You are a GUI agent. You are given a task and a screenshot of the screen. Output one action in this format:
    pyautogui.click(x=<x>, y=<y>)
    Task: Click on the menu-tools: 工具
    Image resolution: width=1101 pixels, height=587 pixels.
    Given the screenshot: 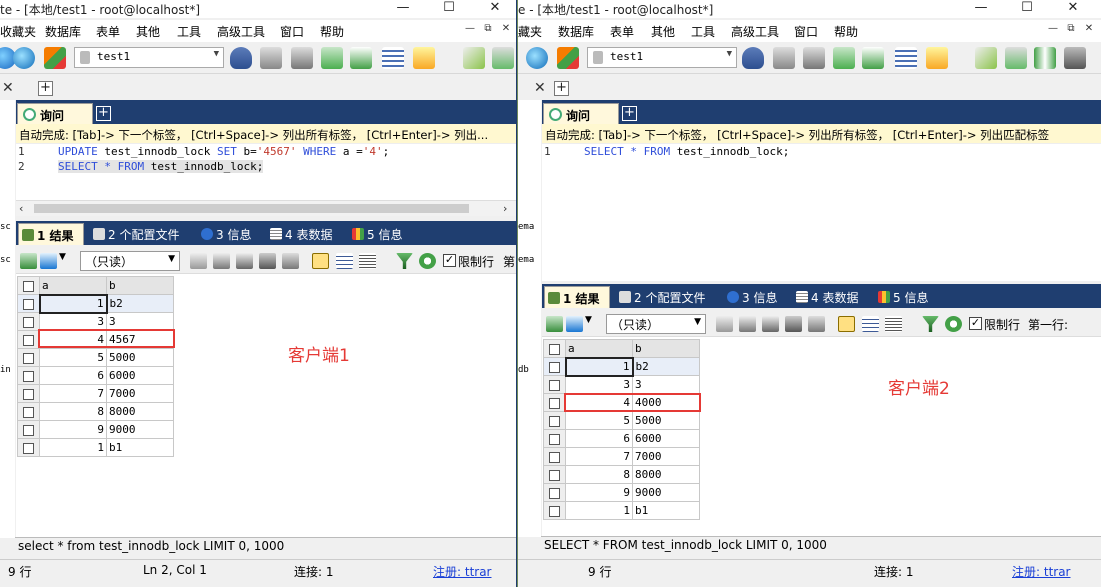 What is the action you would take?
    pyautogui.click(x=703, y=31)
    